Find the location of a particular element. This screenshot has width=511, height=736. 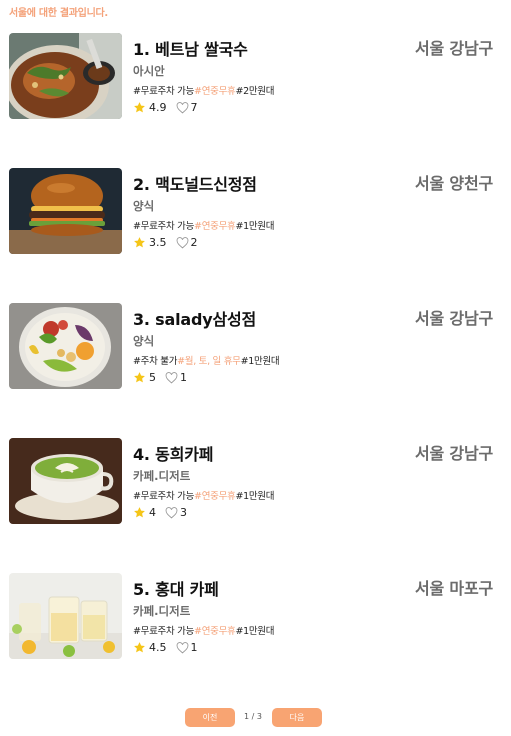

burger-image is located at coordinates (65, 211).